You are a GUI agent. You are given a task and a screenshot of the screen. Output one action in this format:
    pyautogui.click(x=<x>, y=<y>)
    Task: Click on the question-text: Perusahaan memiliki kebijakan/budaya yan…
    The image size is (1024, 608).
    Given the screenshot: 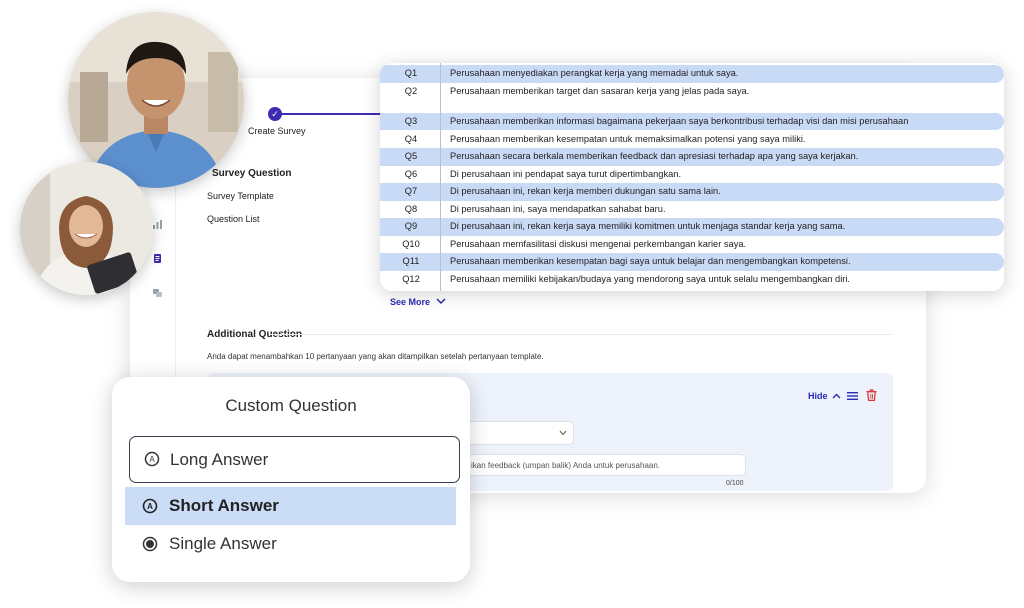 What is the action you would take?
    pyautogui.click(x=650, y=278)
    